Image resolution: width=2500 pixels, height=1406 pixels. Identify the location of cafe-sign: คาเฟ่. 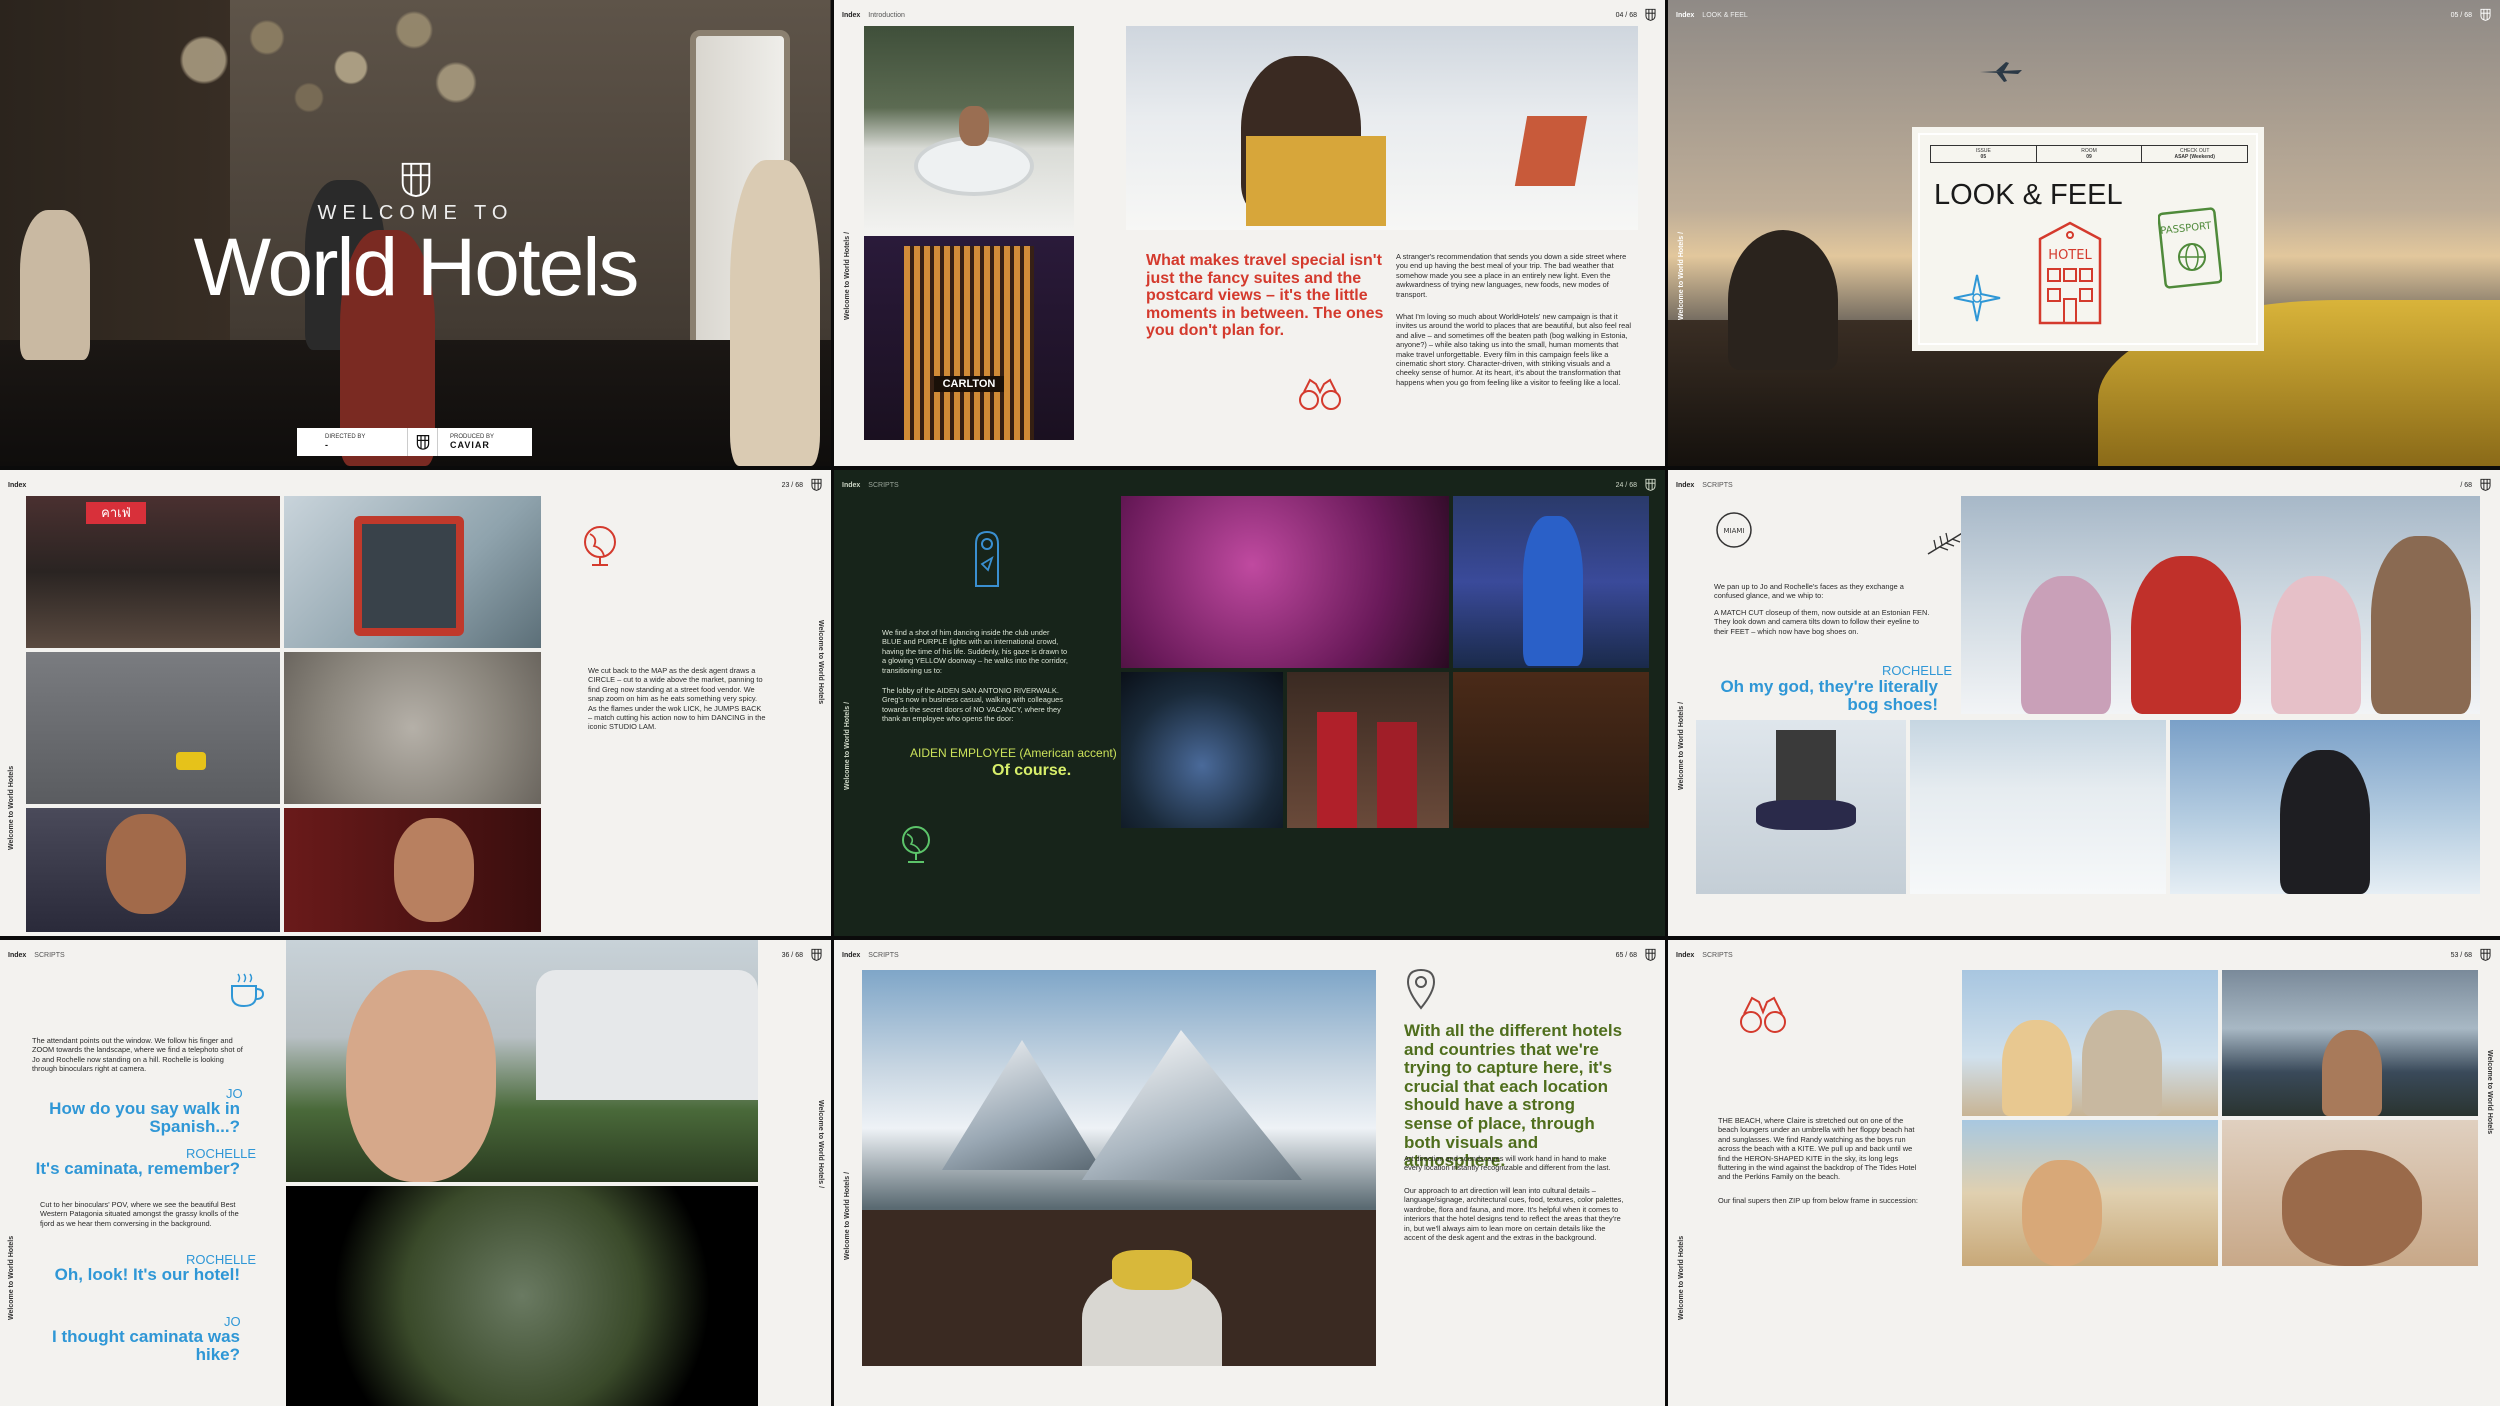
(116, 513).